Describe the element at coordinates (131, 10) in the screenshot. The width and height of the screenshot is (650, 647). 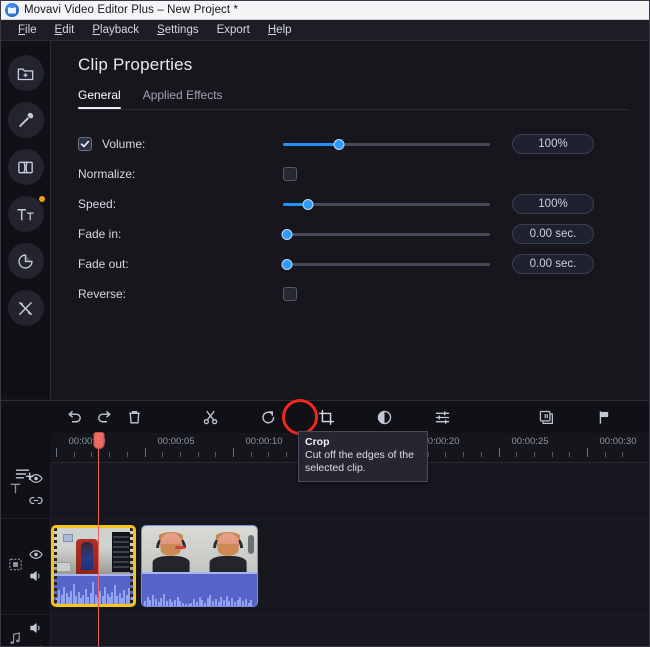
I see `window-title: Movavi Video Editor Plus – New Project *` at that location.